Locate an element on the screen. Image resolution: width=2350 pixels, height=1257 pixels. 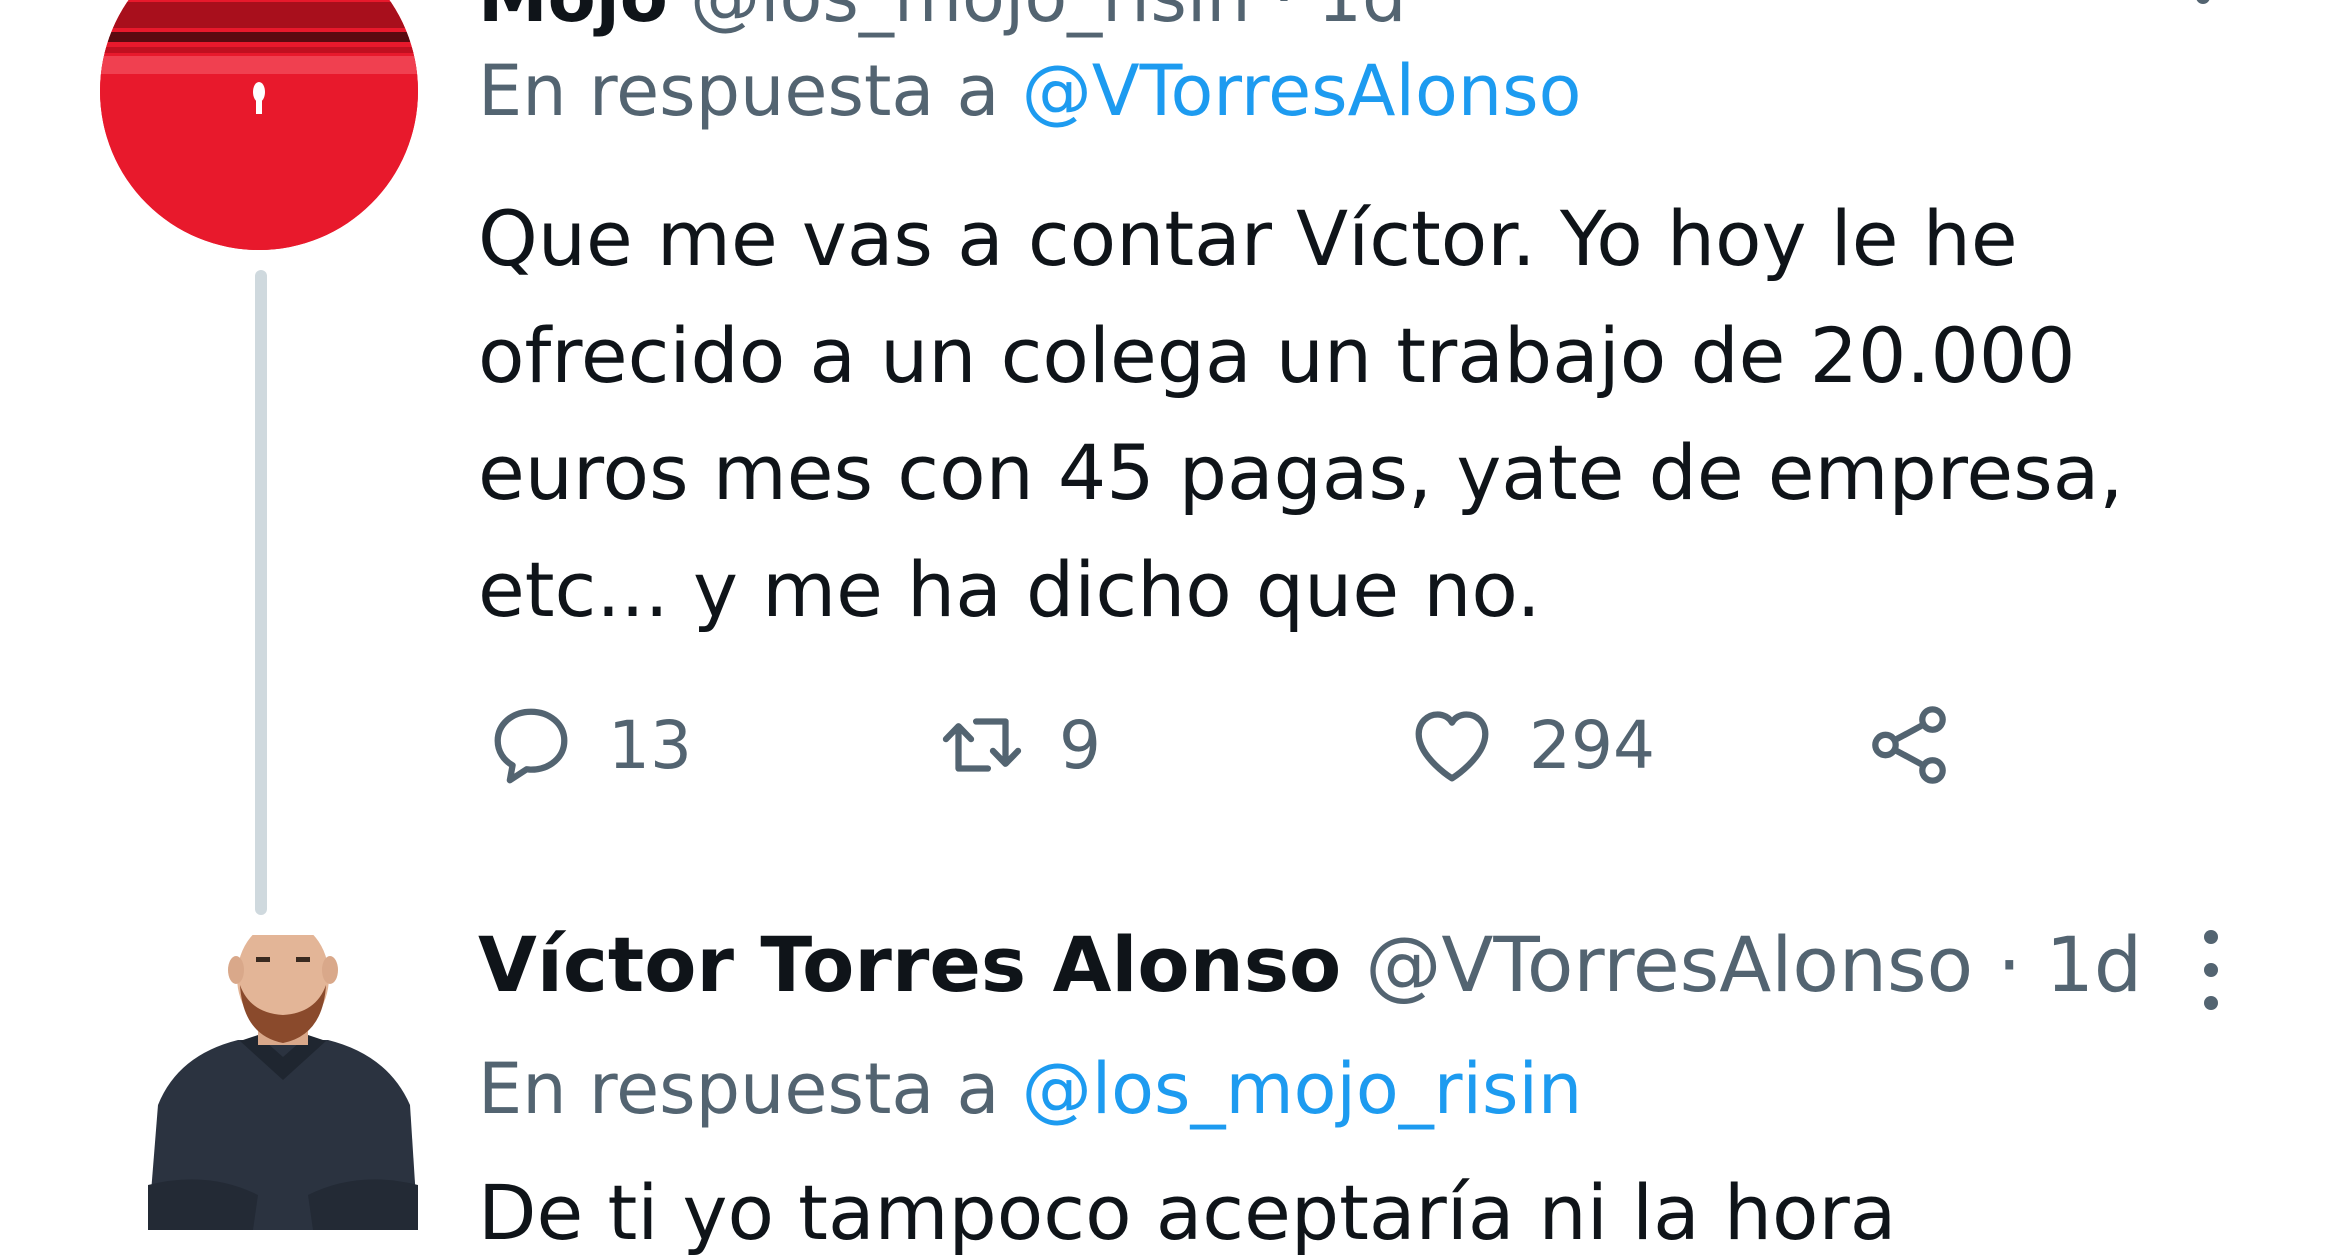
tweet1-time: 1d is located at coordinates (1361, 19).